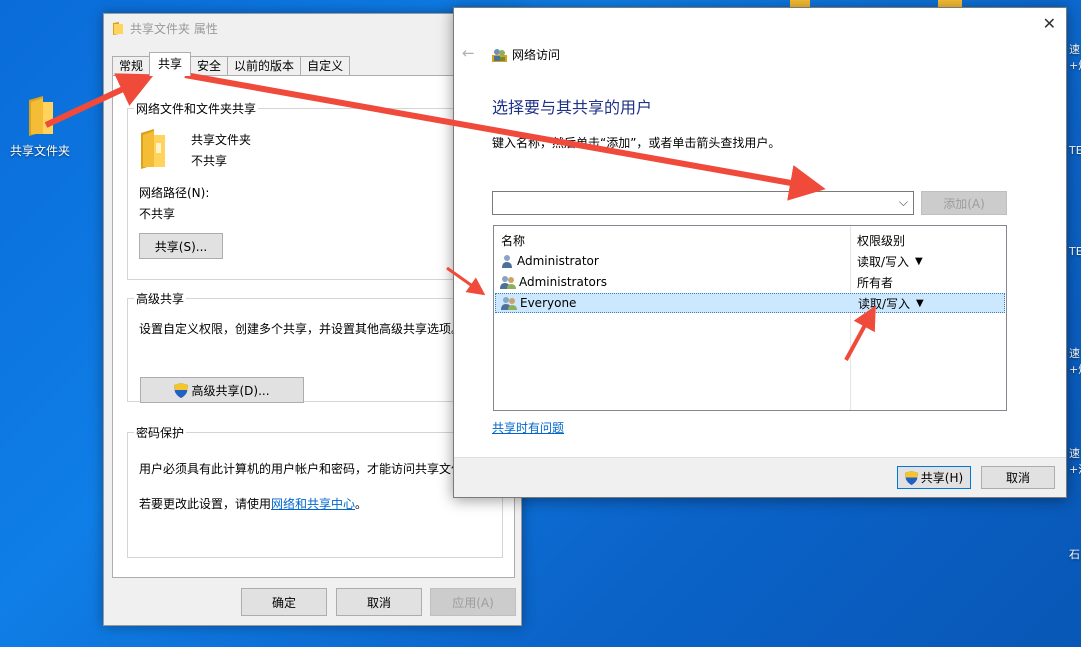  What do you see at coordinates (170, 64) in the screenshot?
I see `tab-sharing: 共享` at bounding box center [170, 64].